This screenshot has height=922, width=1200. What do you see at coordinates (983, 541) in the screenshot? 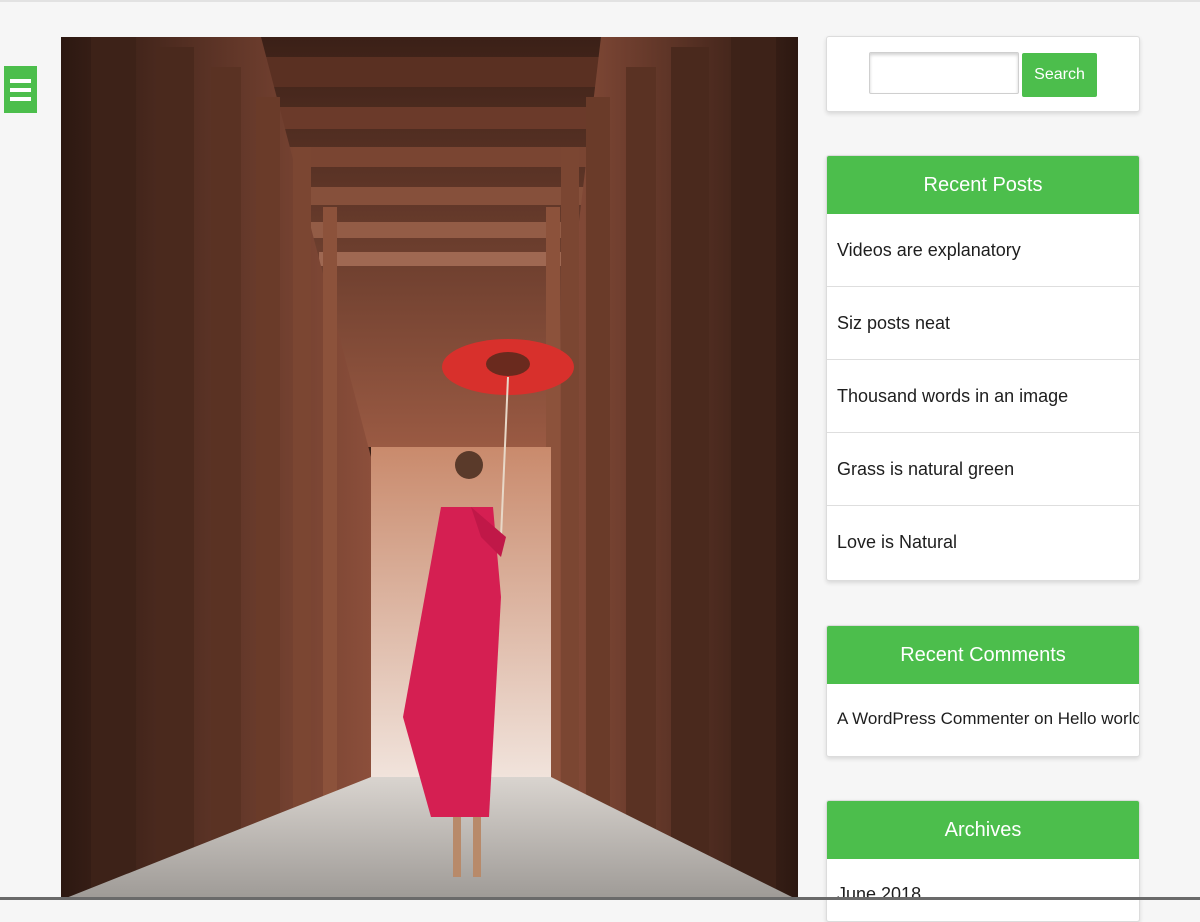
I see `recent-post-link: Love is Natural` at bounding box center [983, 541].